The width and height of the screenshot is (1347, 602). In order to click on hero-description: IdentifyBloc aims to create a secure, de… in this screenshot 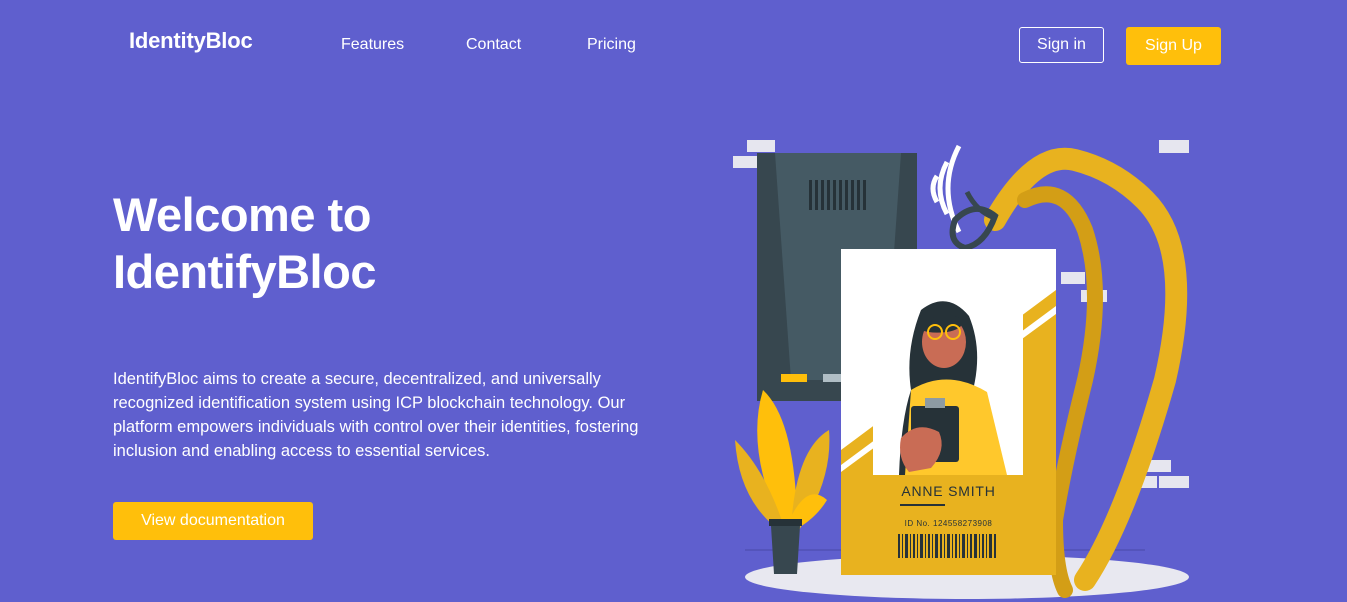, I will do `click(376, 415)`.